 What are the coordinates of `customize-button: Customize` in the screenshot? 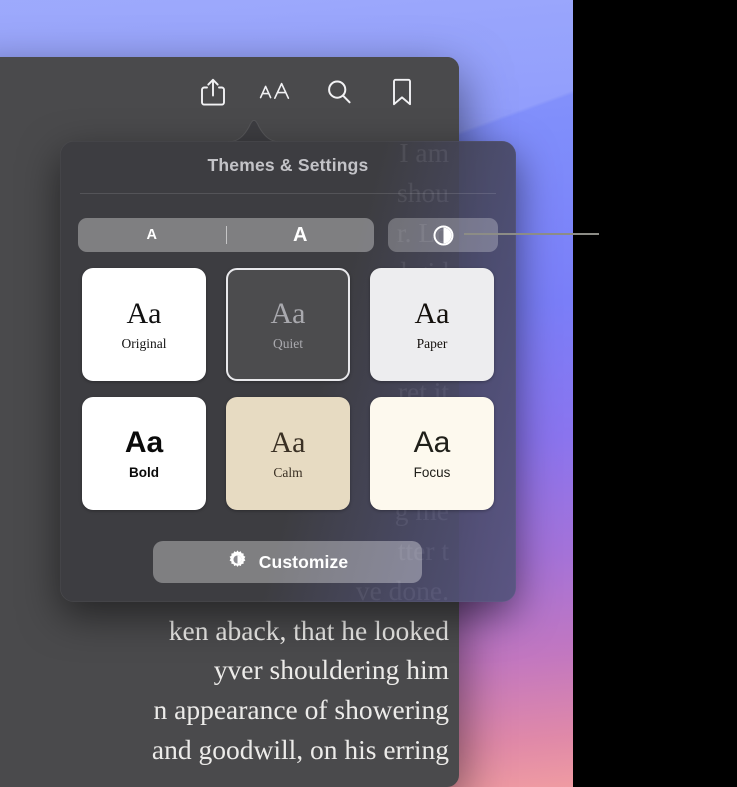 It's located at (287, 562).